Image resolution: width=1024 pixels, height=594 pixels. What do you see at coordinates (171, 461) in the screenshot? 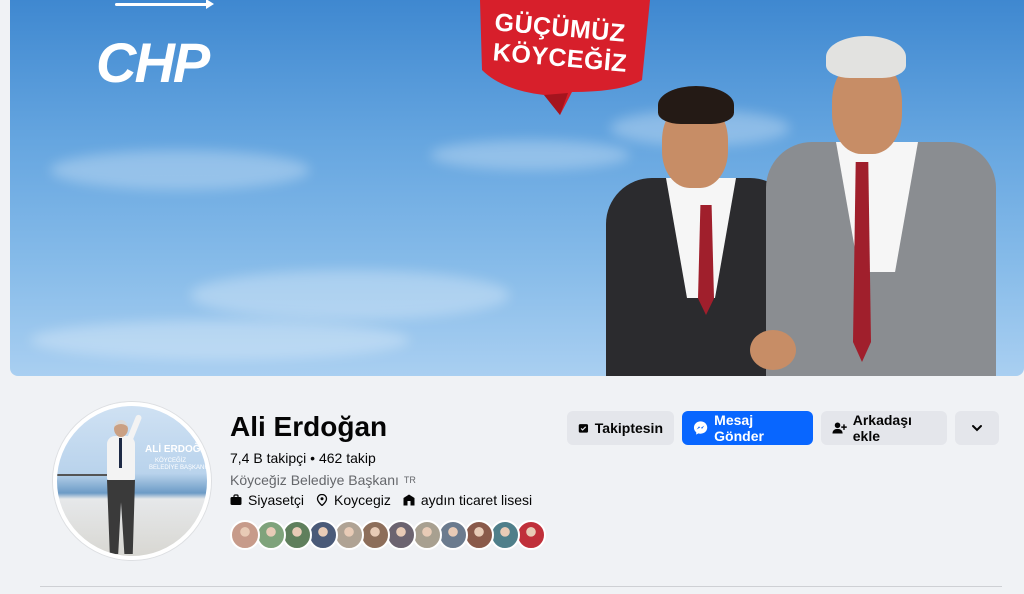
I see `avatar-subtitle-1: KÖYCEĞİZ` at bounding box center [171, 461].